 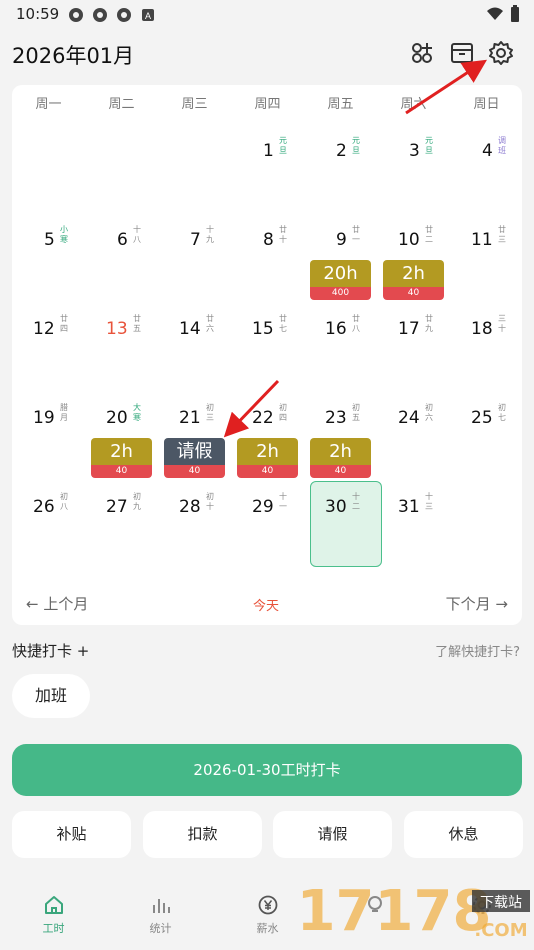 What do you see at coordinates (501, 903) in the screenshot?
I see `watermark-sub: 下载站` at bounding box center [501, 903].